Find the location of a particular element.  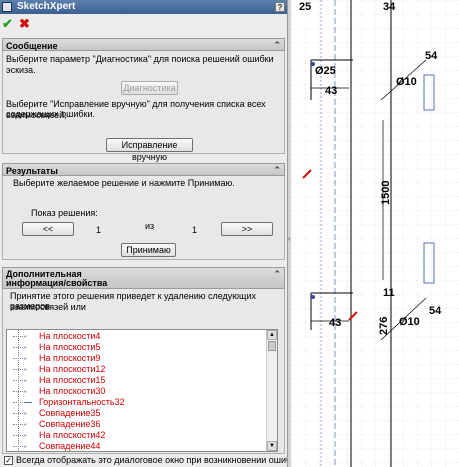

dim-label: 25 is located at coordinates (305, 7).